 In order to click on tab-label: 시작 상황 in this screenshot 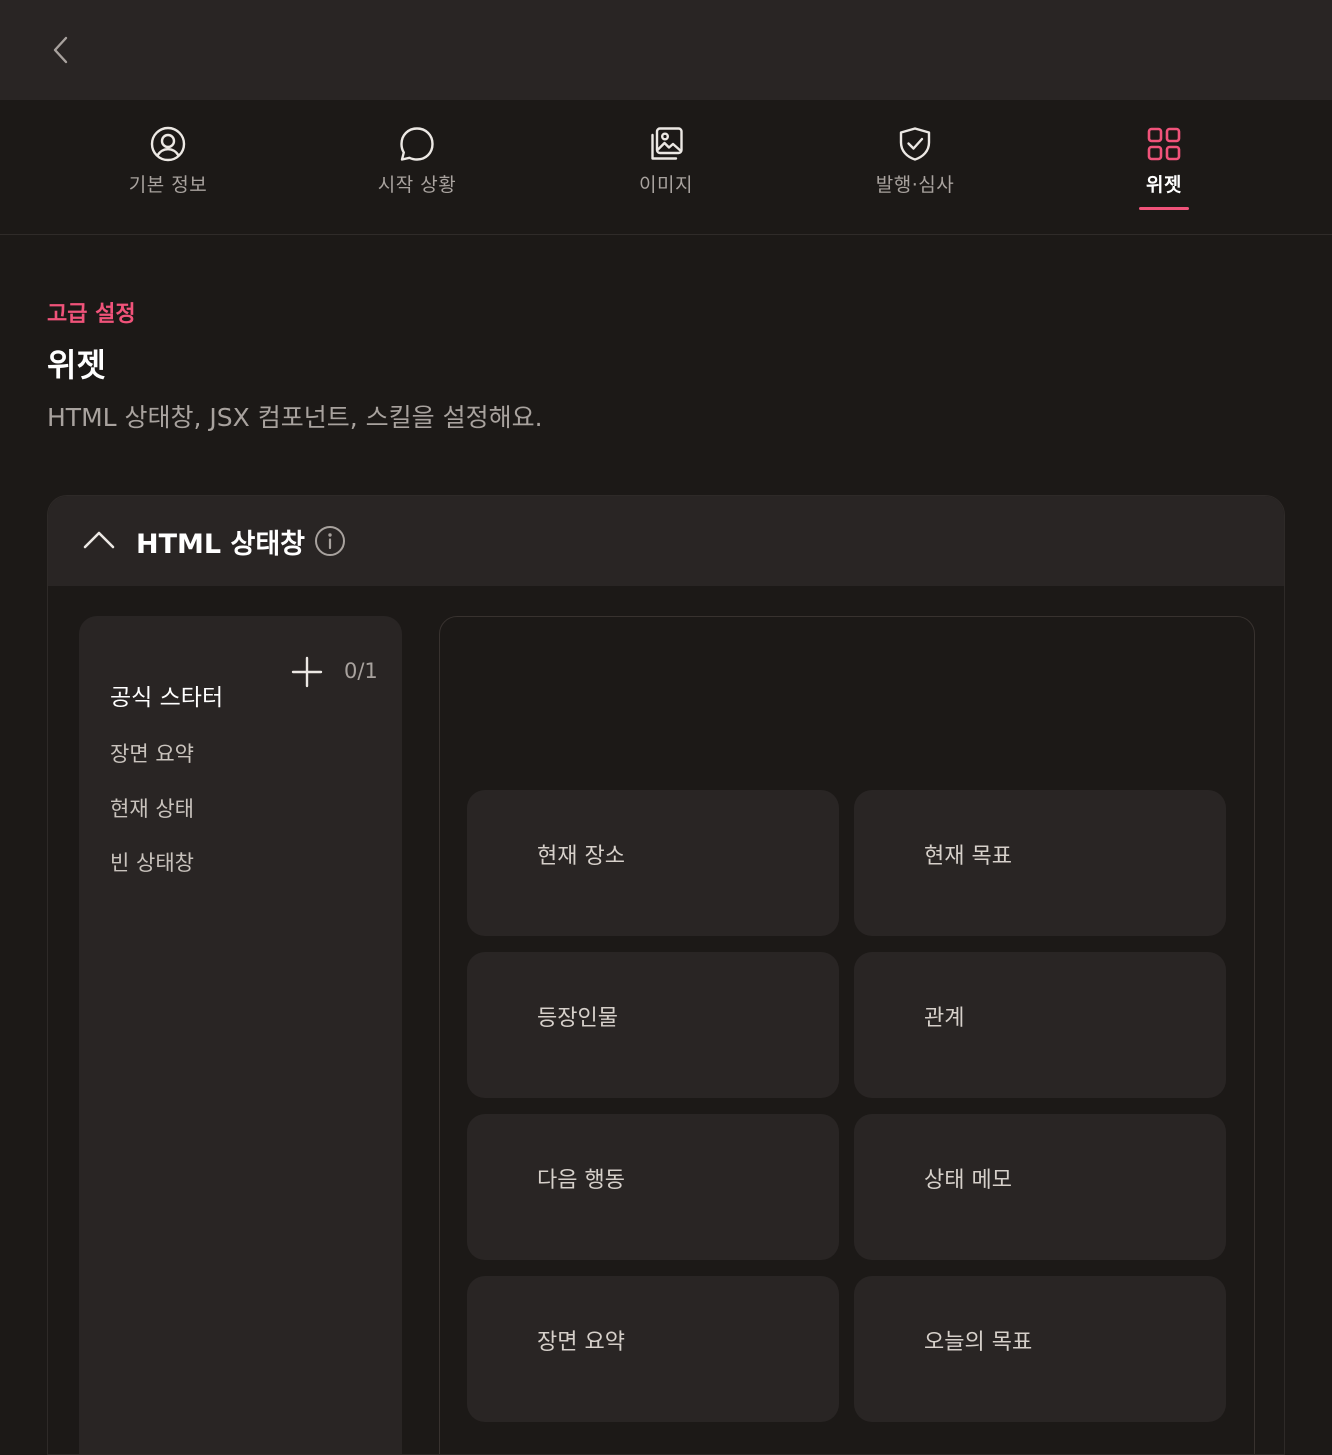, I will do `click(417, 185)`.